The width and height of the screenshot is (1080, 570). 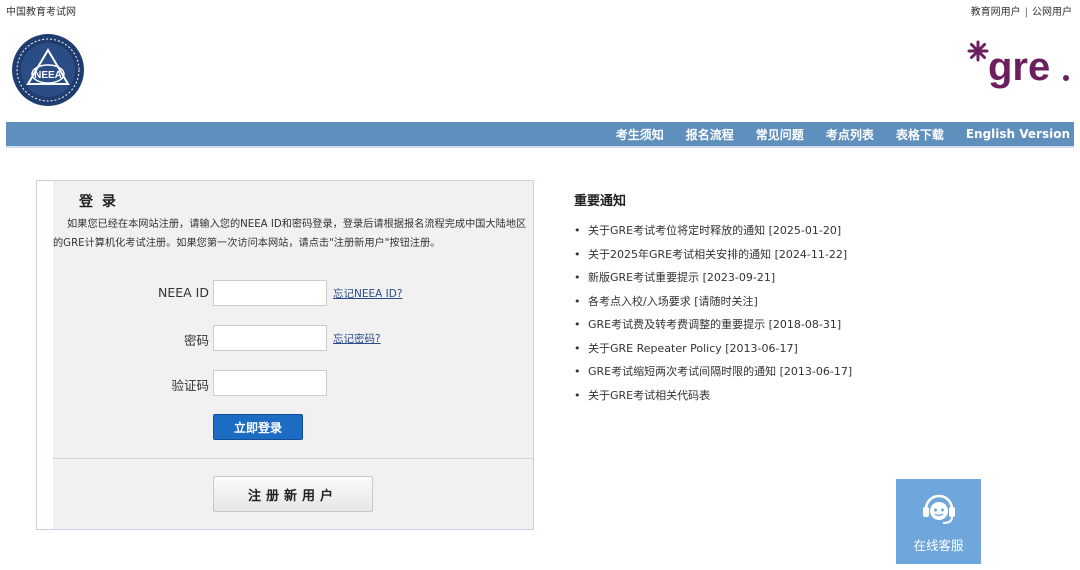 What do you see at coordinates (183, 292) in the screenshot?
I see `neea-id-label: NEEA ID` at bounding box center [183, 292].